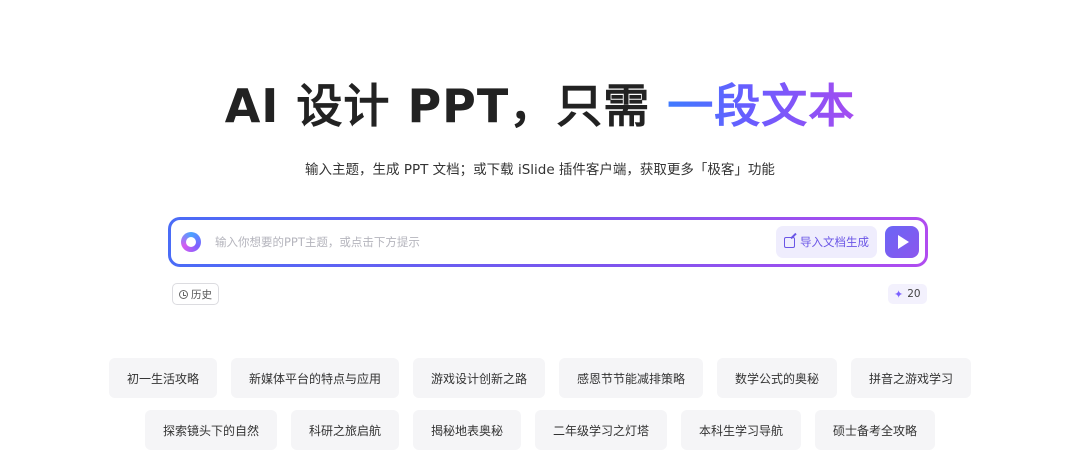 Image resolution: width=1080 pixels, height=471 pixels. I want to click on suggestion-chip: 本科生学习导航, so click(741, 430).